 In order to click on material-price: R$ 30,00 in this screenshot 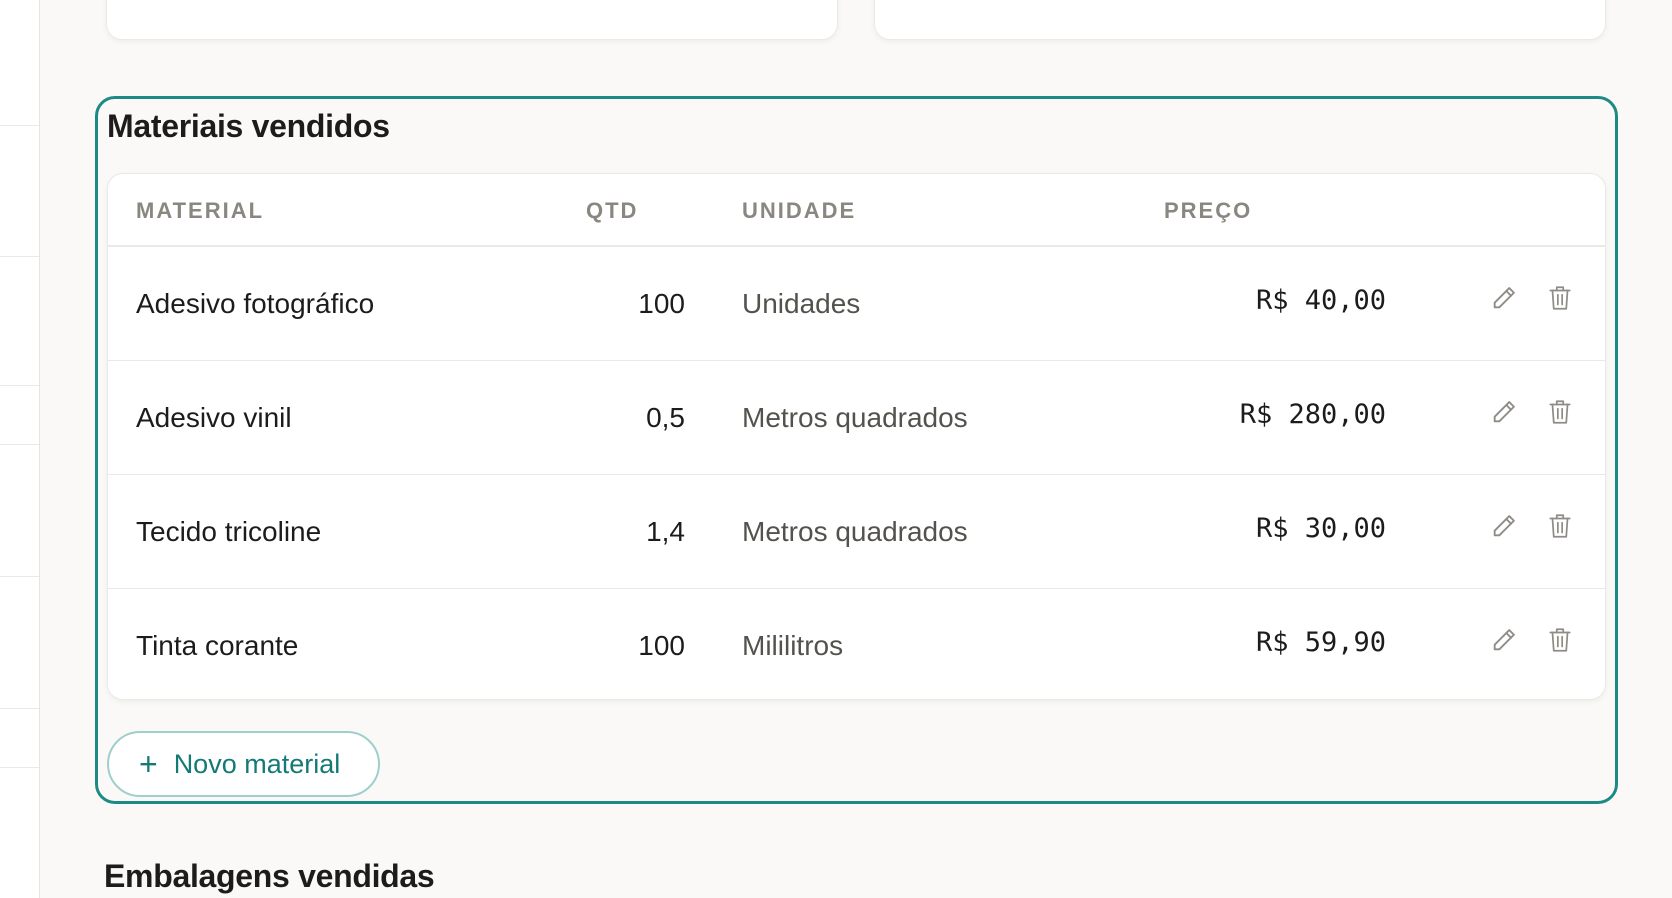, I will do `click(1320, 528)`.